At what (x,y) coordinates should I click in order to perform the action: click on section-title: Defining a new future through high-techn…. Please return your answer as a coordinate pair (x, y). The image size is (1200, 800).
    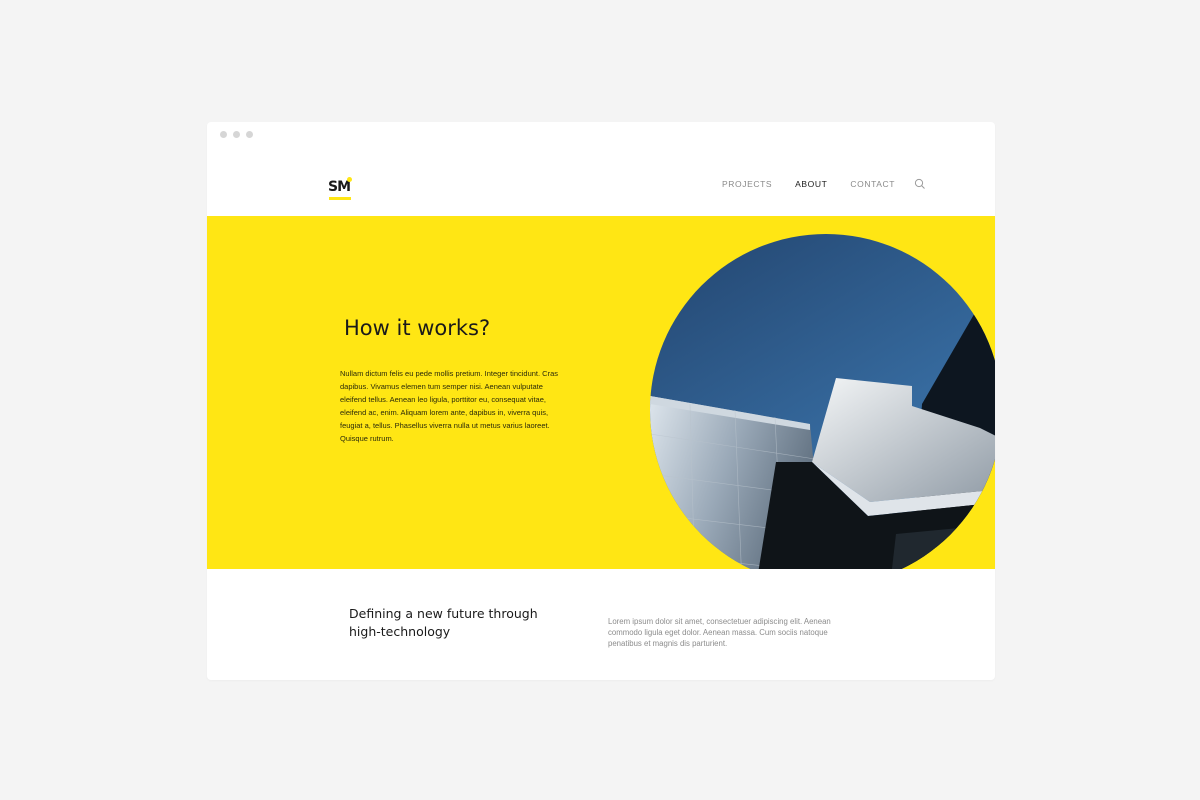
    Looking at the image, I should click on (443, 622).